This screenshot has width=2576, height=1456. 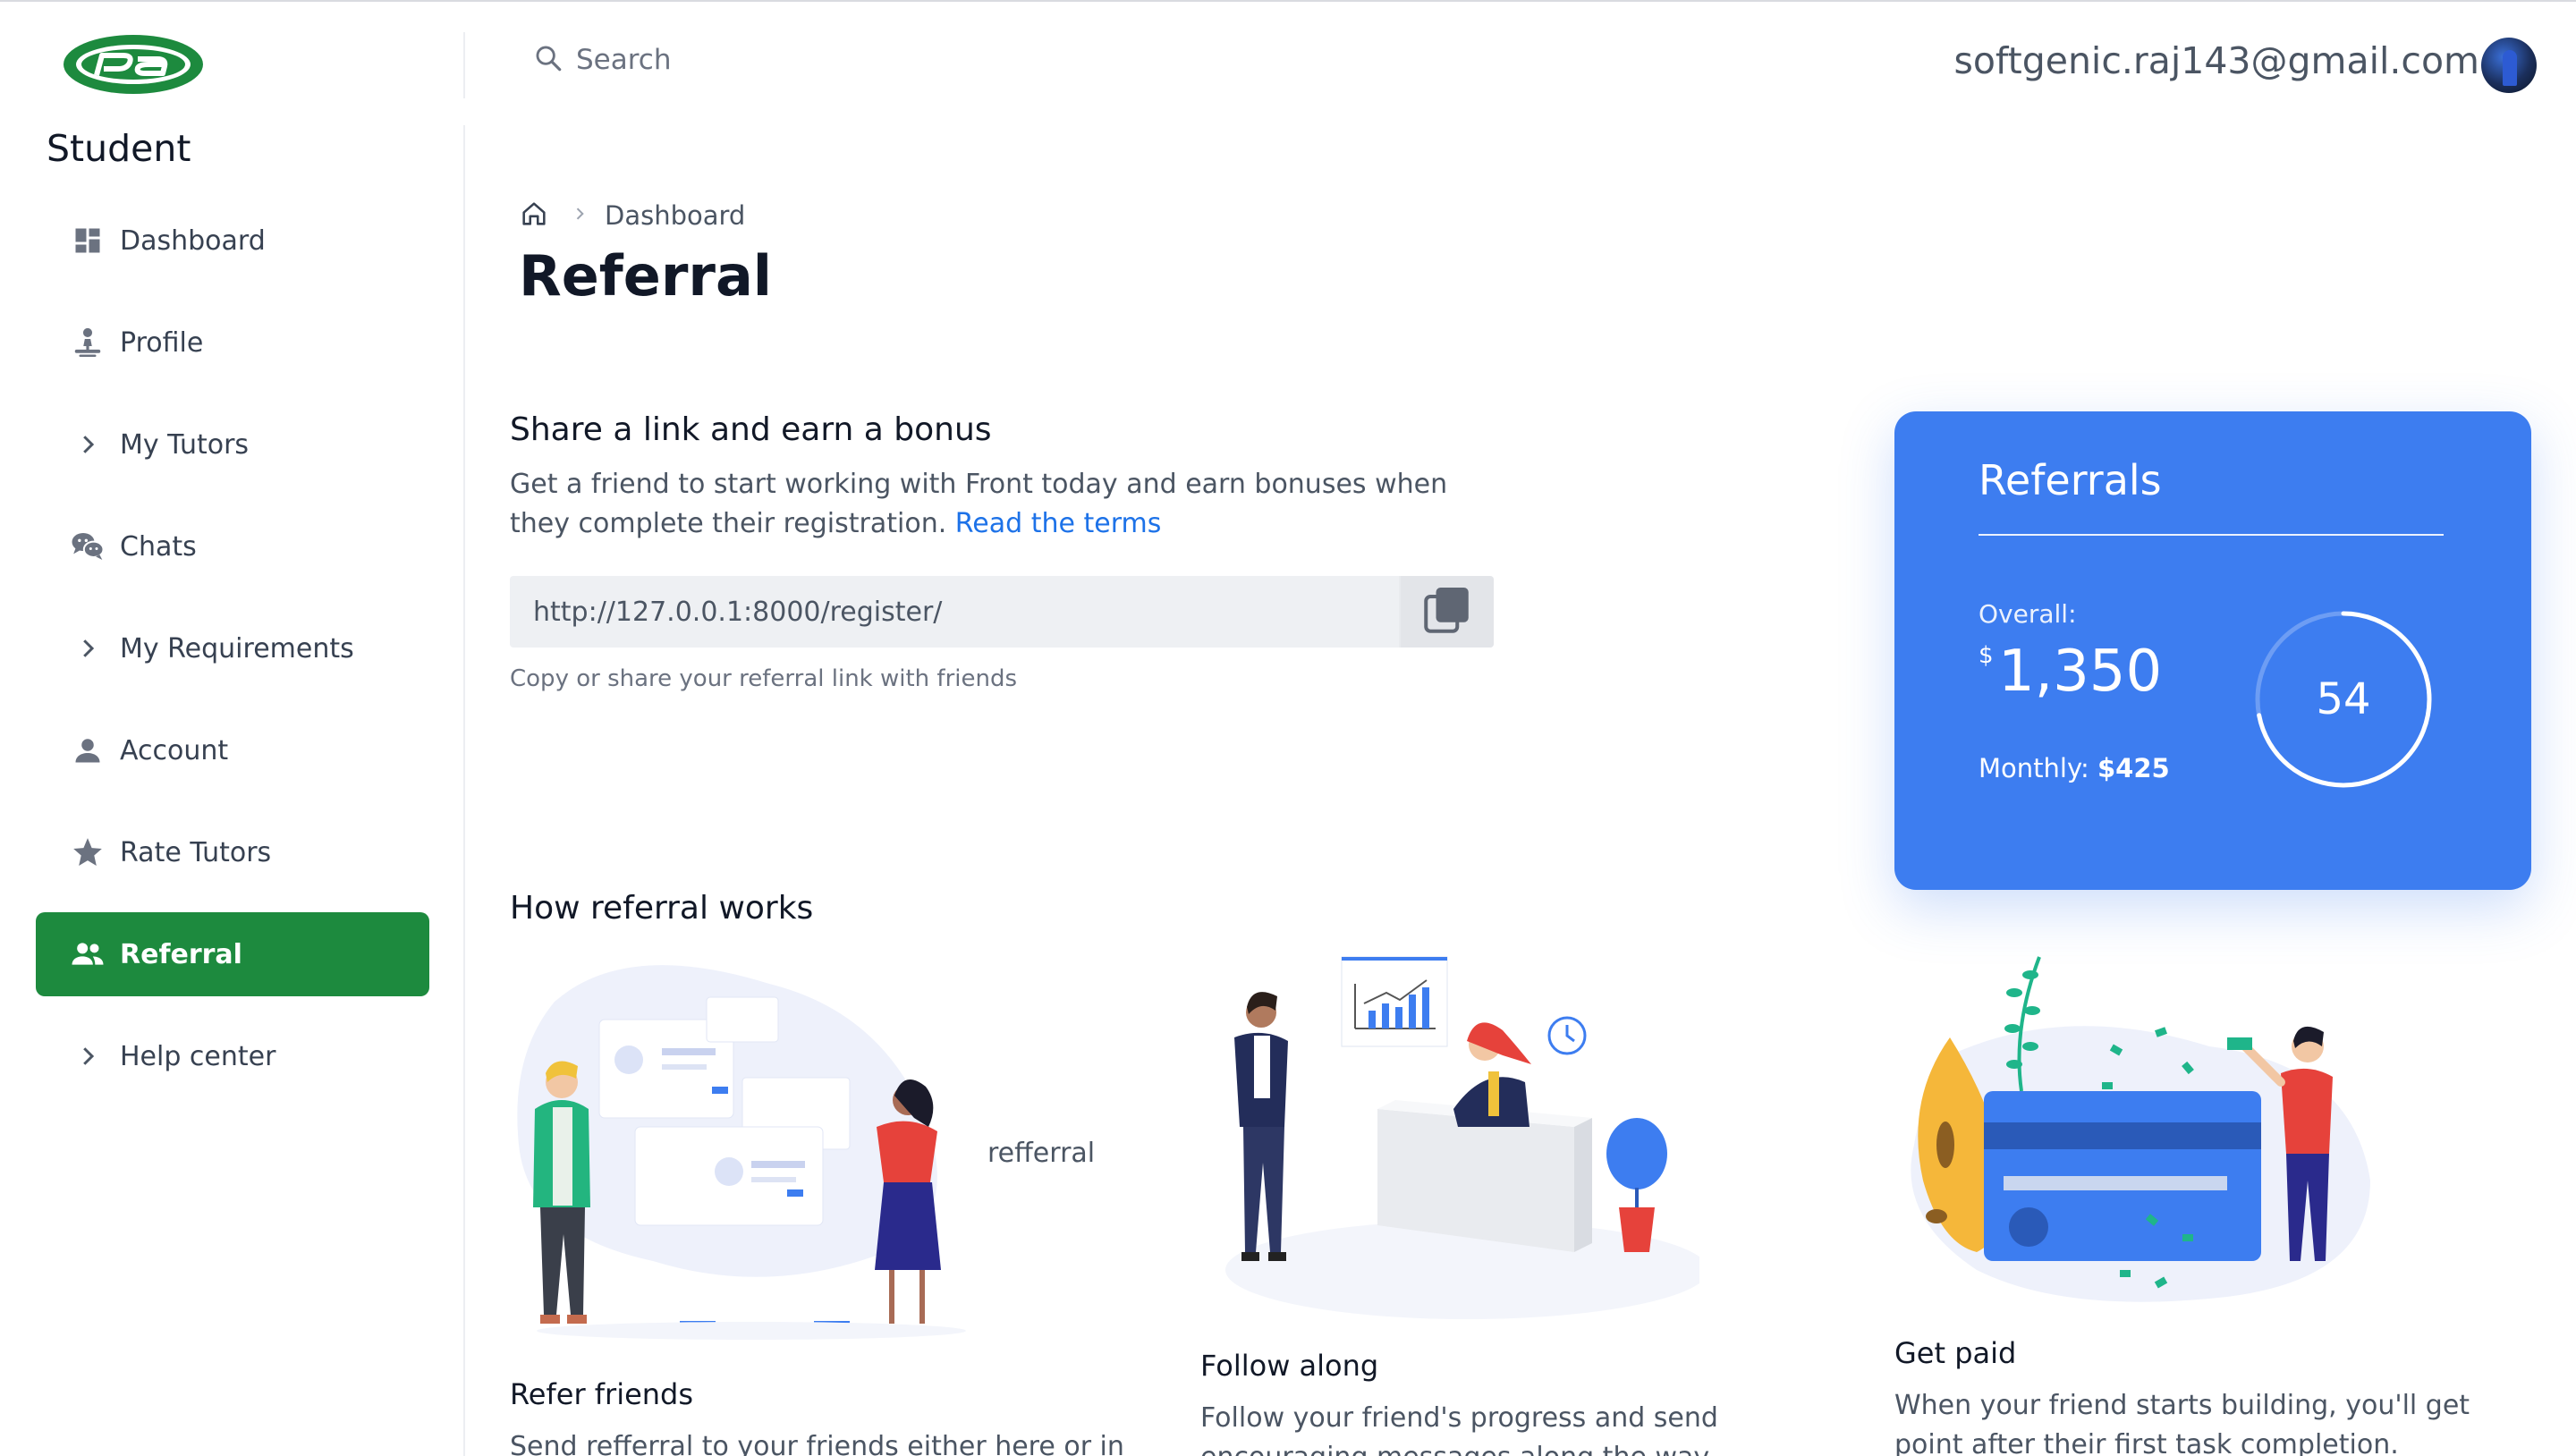 I want to click on how-referral-works-title: How referral works, so click(x=662, y=908).